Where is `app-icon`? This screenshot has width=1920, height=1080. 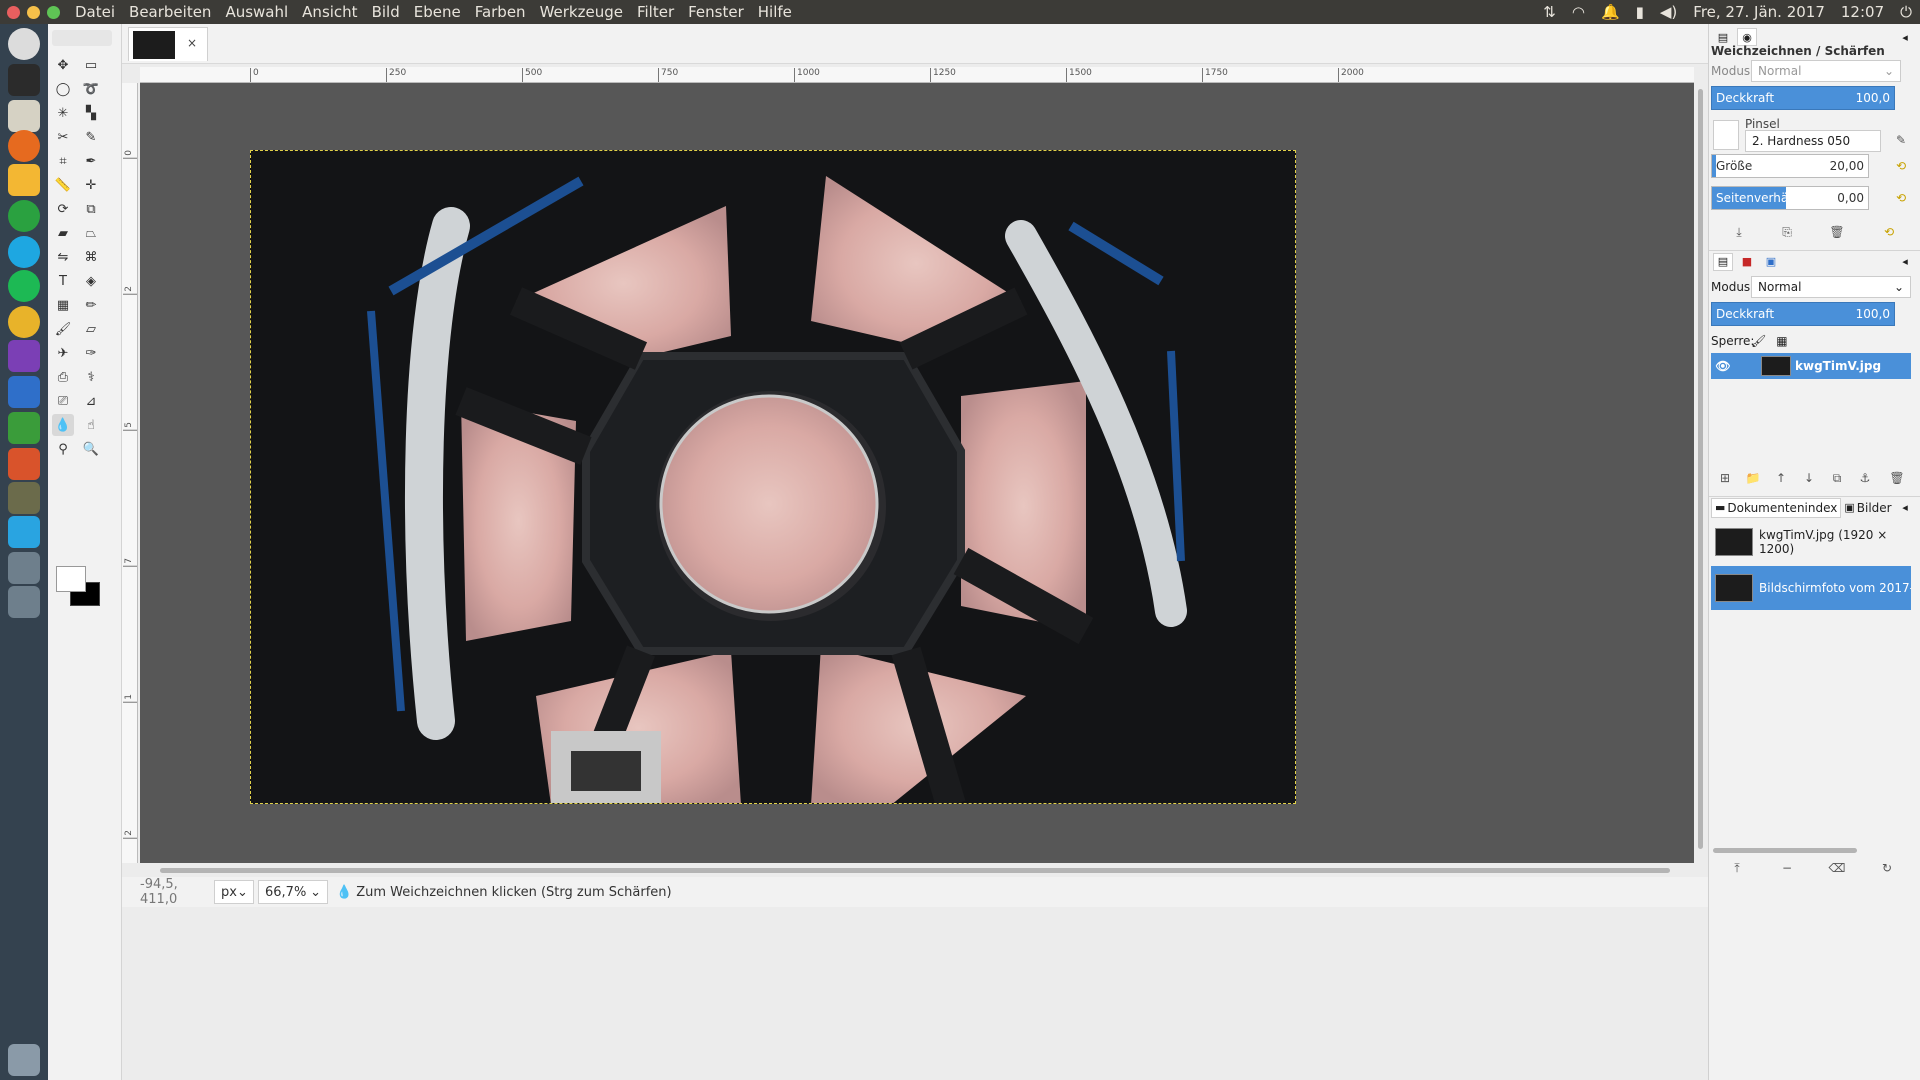 app-icon is located at coordinates (24, 216).